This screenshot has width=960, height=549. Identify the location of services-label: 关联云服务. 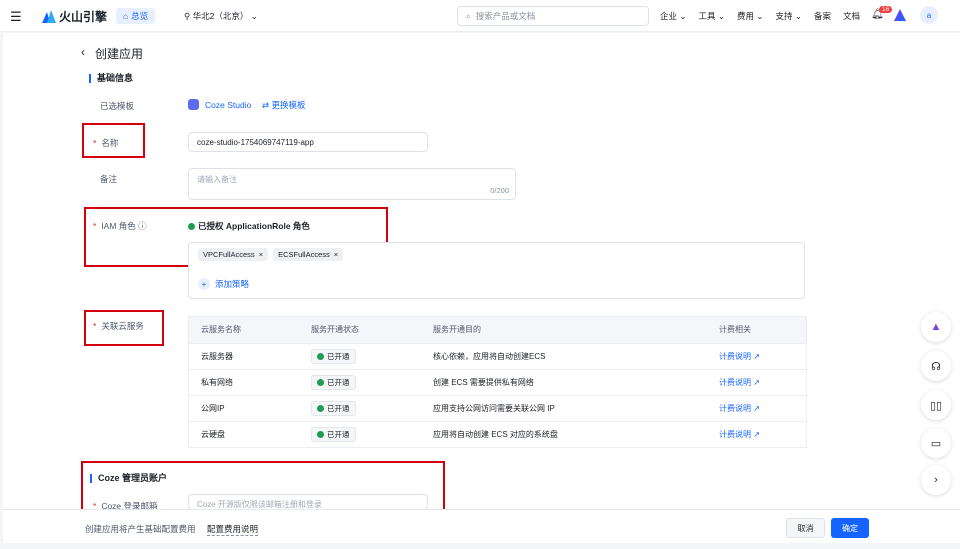
(122, 326).